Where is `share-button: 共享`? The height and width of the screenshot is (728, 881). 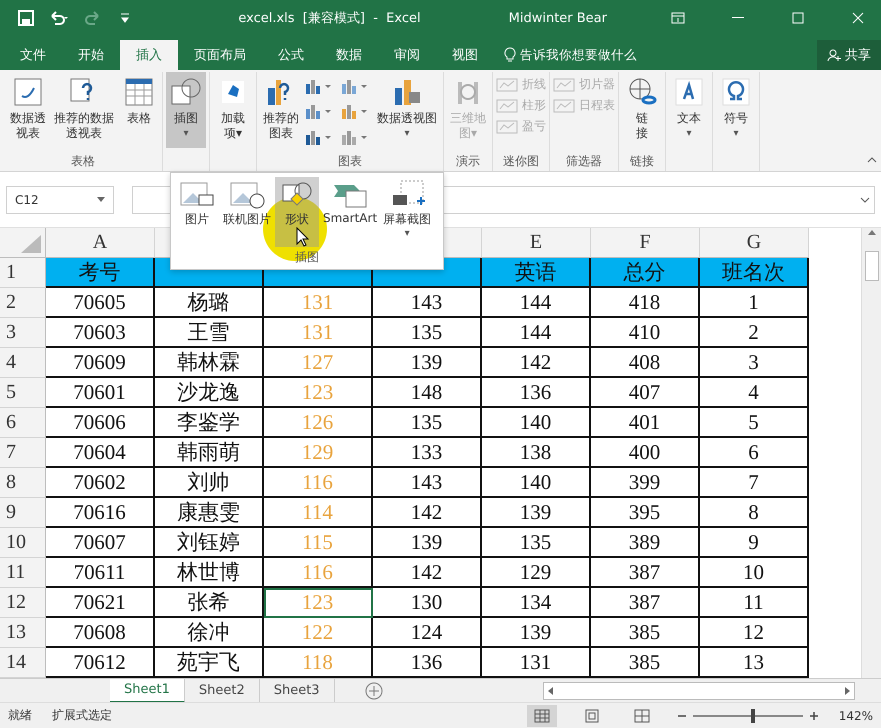 share-button: 共享 is located at coordinates (849, 55).